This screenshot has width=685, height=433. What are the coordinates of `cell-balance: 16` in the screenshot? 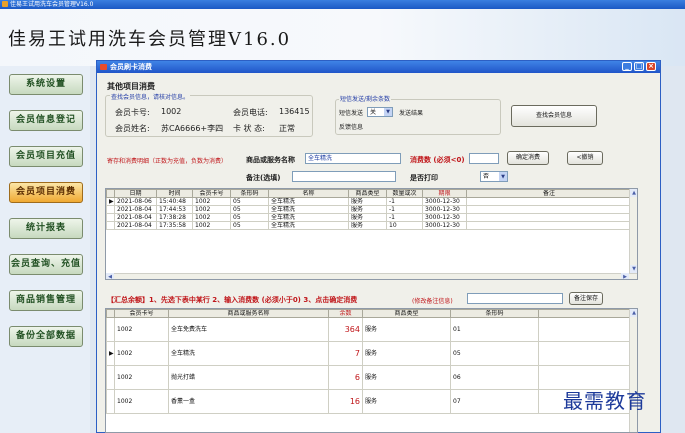 It's located at (345, 401).